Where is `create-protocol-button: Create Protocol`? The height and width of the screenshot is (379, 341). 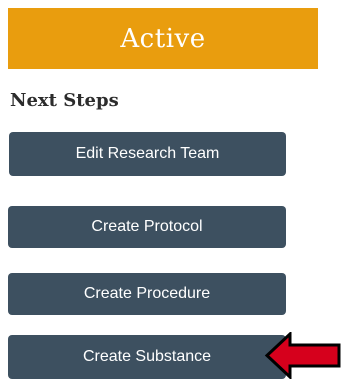
create-protocol-button: Create Protocol is located at coordinates (147, 227).